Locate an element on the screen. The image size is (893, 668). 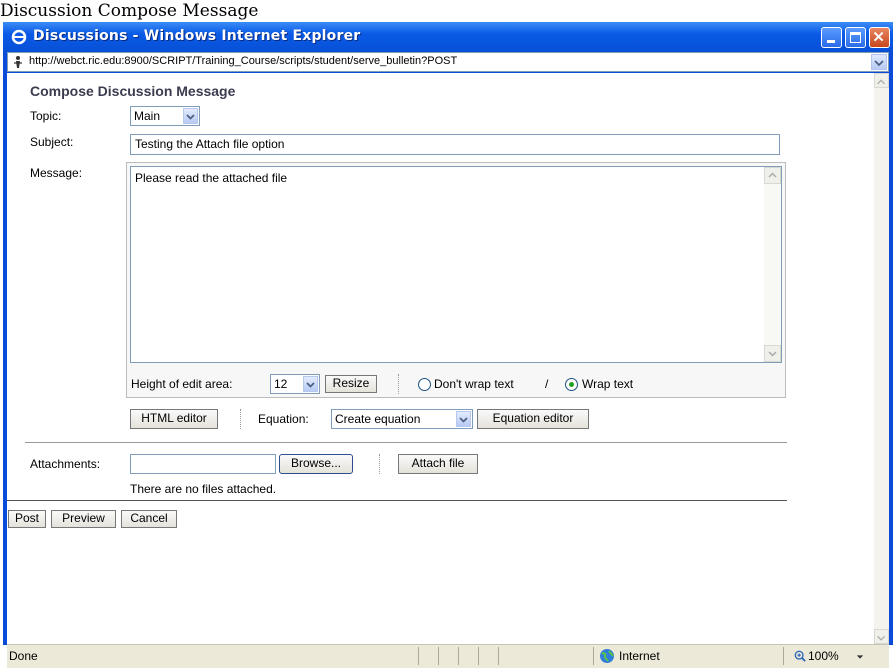
close-icon is located at coordinates (878, 36).